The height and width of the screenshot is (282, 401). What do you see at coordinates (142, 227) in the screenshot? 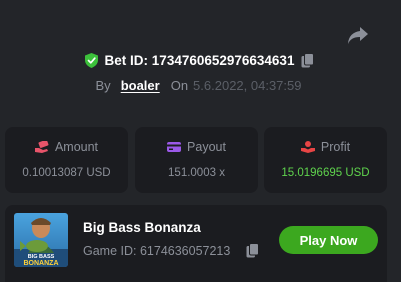
I see `game-title: Big Bass Bonanza` at bounding box center [142, 227].